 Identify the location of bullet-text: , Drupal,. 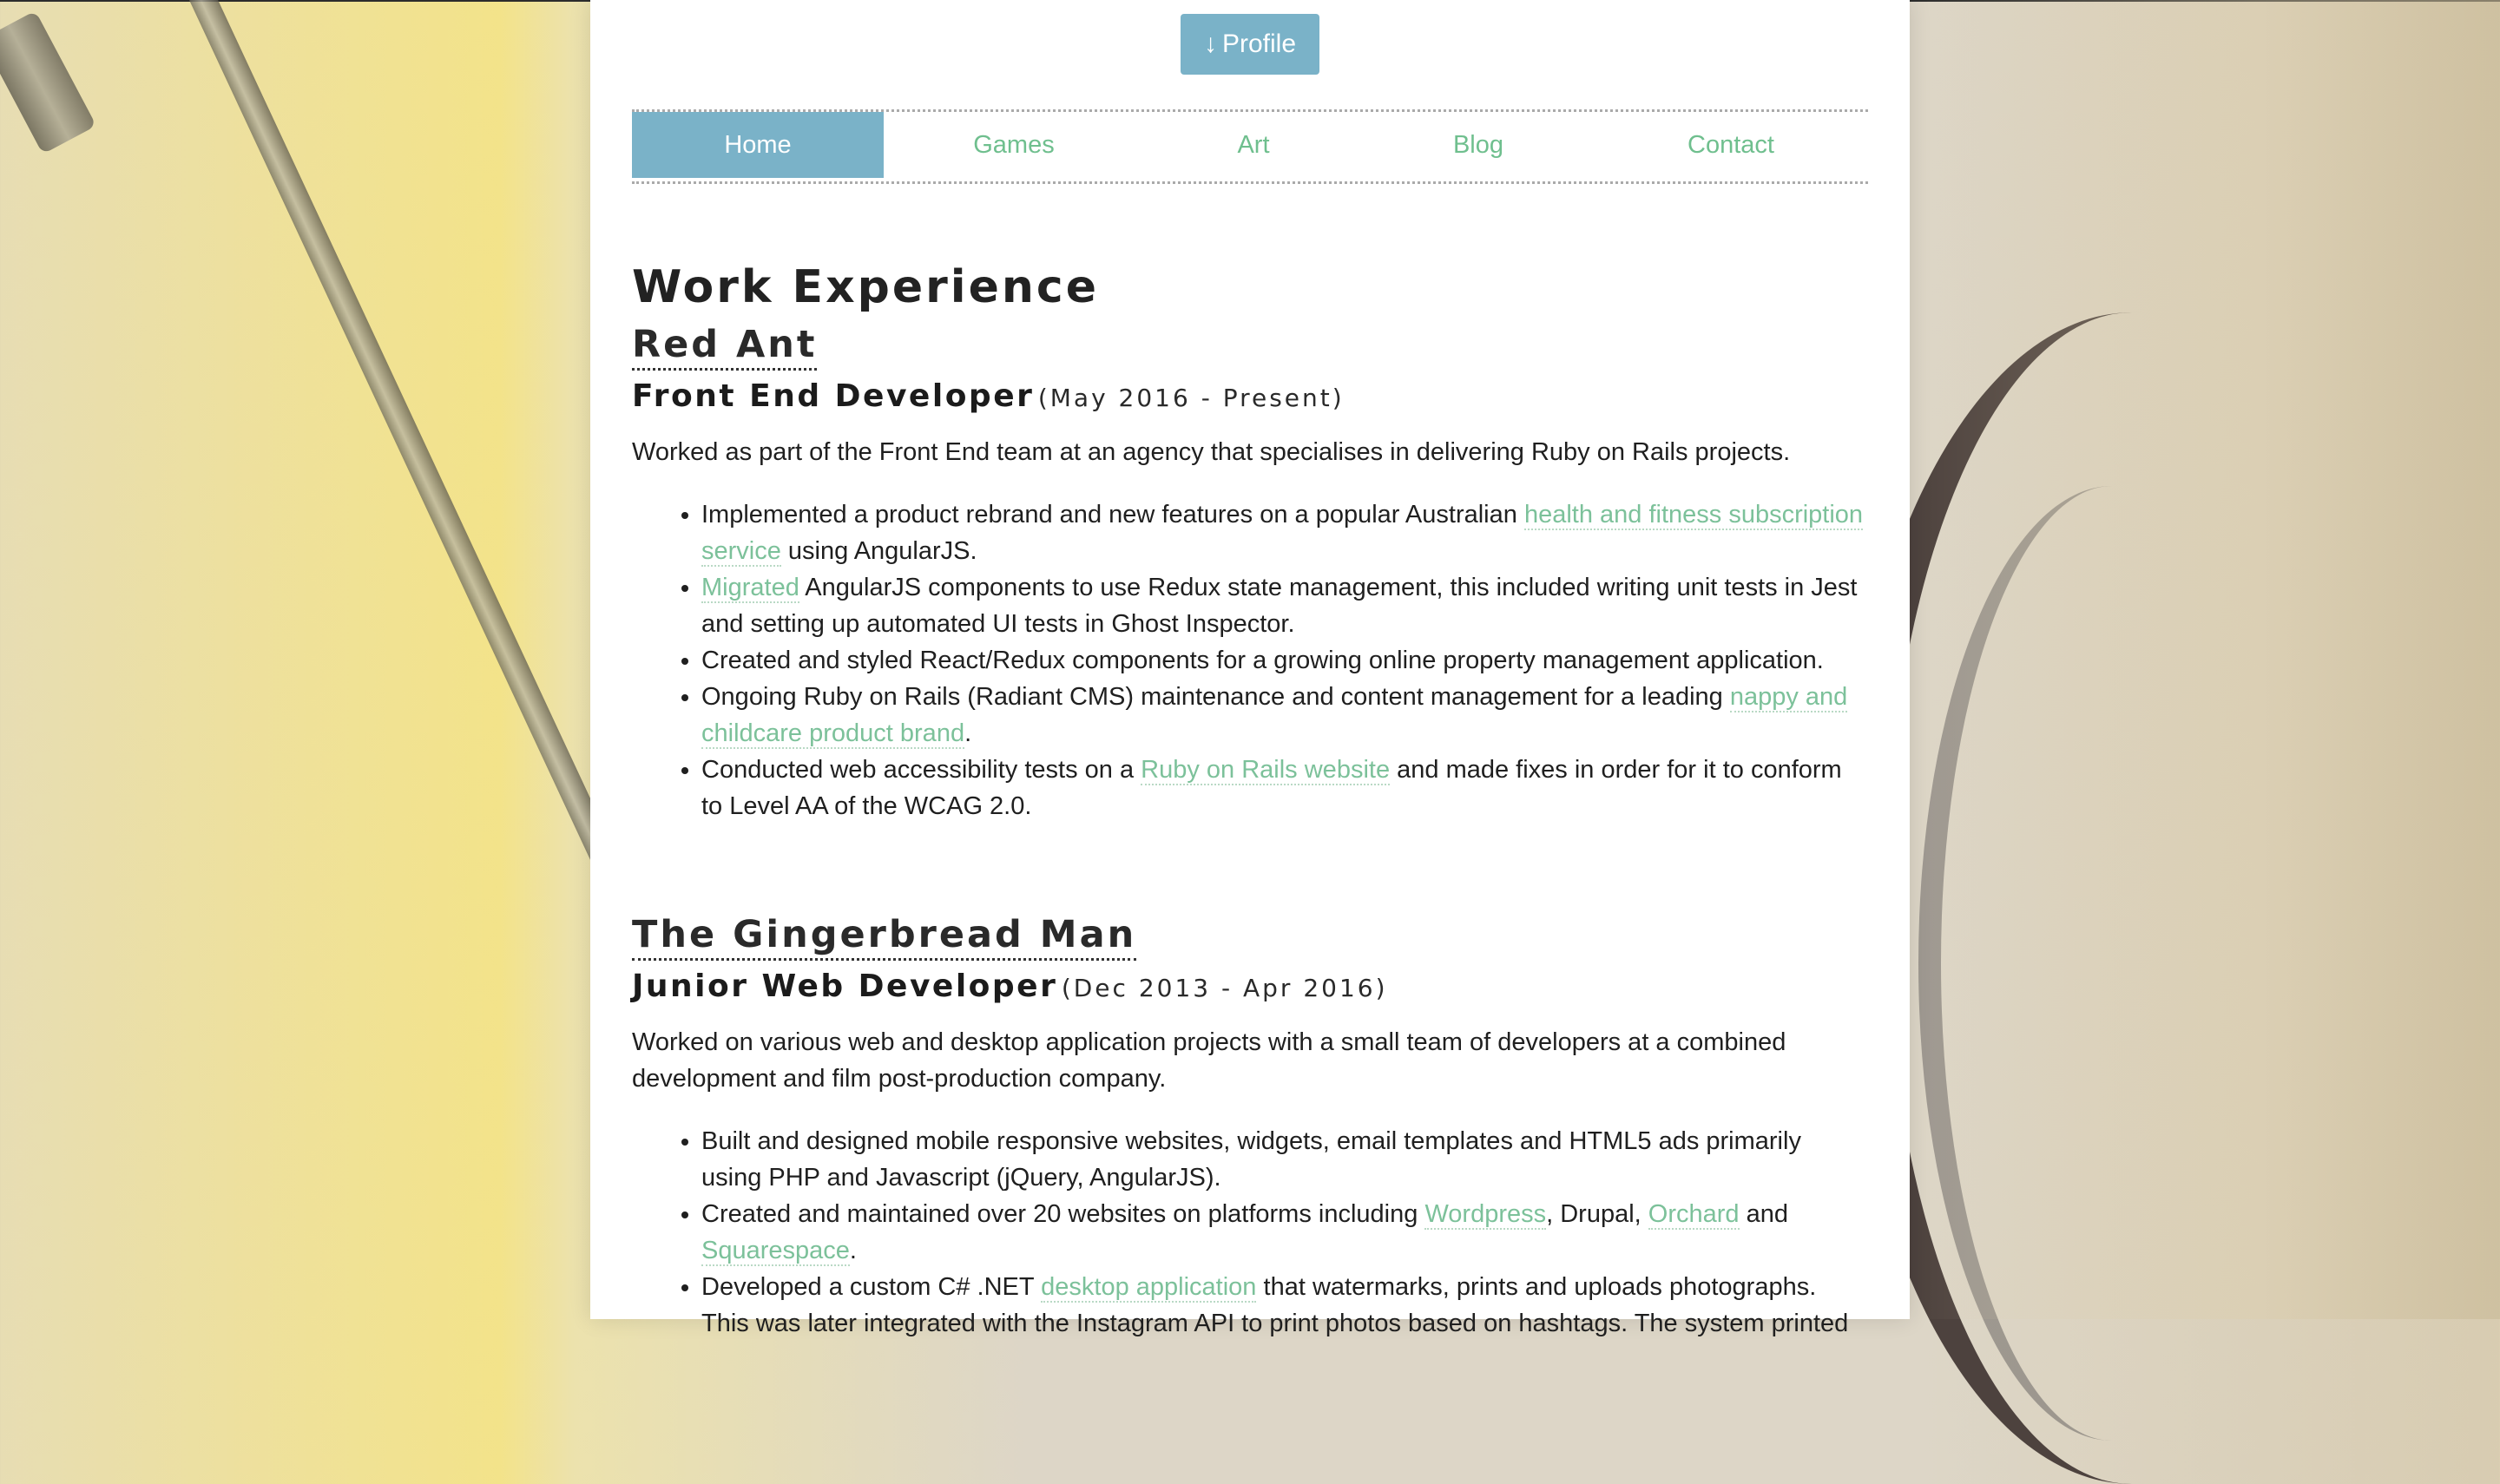
(1597, 1214).